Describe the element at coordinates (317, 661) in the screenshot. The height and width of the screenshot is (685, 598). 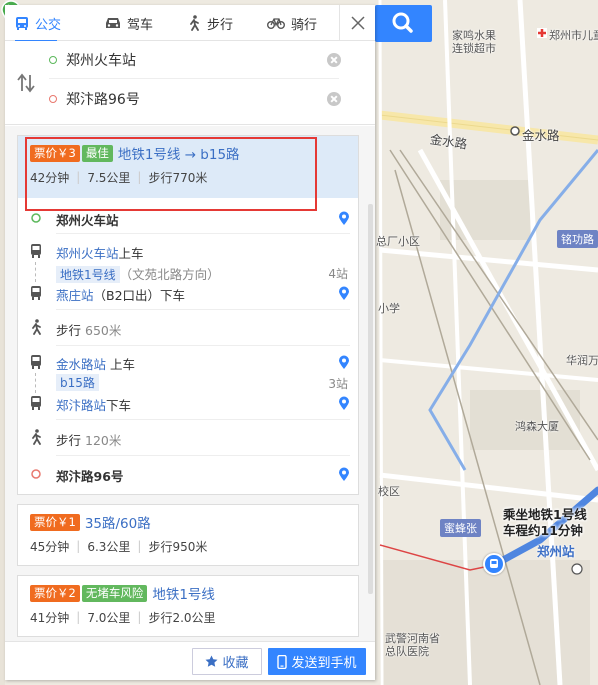
I see `send-to-phone-button: 发送到手机` at that location.